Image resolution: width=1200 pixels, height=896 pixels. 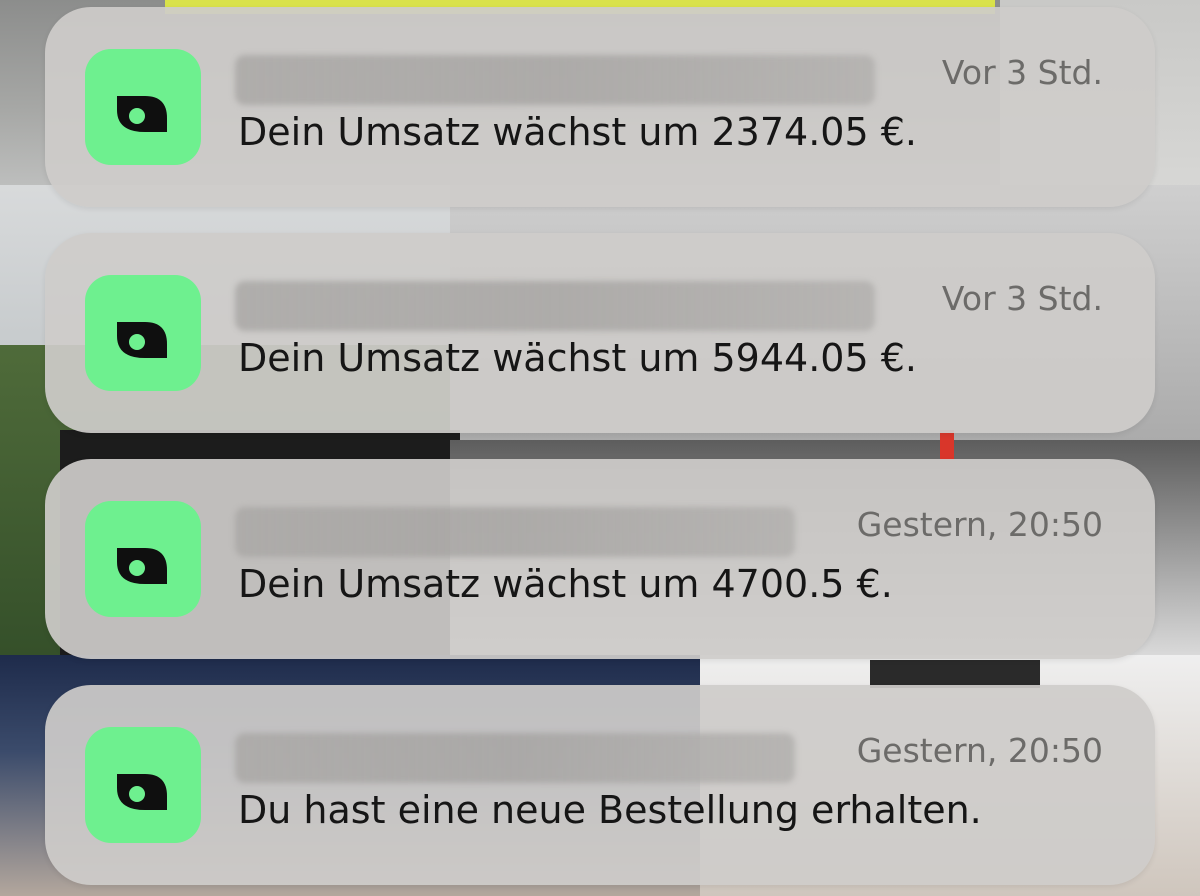 What do you see at coordinates (577, 358) in the screenshot?
I see `notification-message: Dein Umsatz wächst um 5944.05 €.` at bounding box center [577, 358].